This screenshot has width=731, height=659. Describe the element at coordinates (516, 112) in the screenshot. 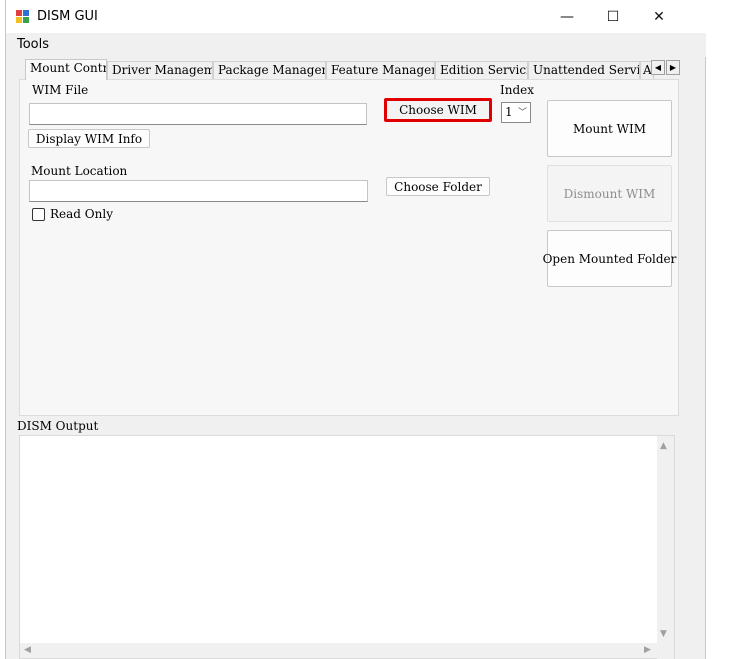

I see `index-dropdown: 1 ﹀` at that location.